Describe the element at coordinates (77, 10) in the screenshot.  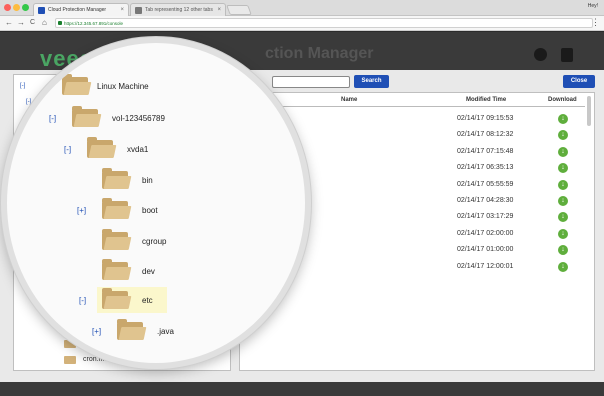
I see `tab-label: Cloud Protection Manager` at that location.